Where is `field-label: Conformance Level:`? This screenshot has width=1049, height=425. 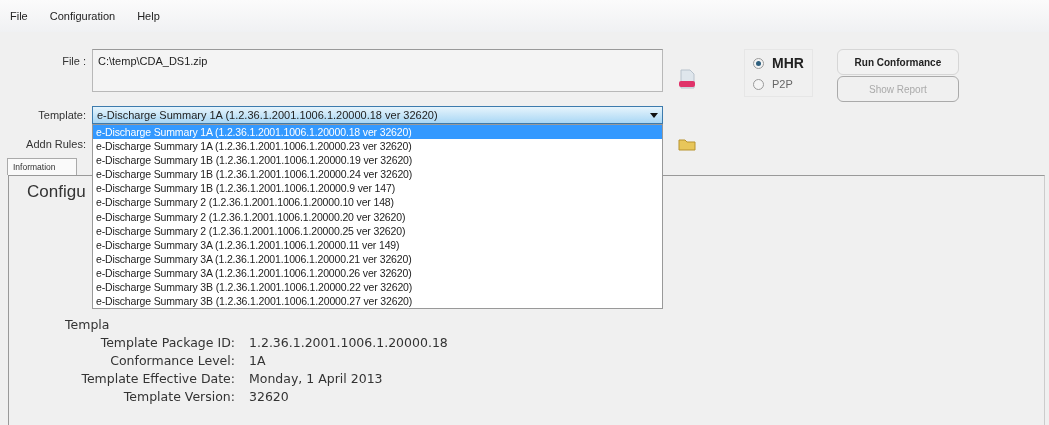 field-label: Conformance Level: is located at coordinates (172, 360).